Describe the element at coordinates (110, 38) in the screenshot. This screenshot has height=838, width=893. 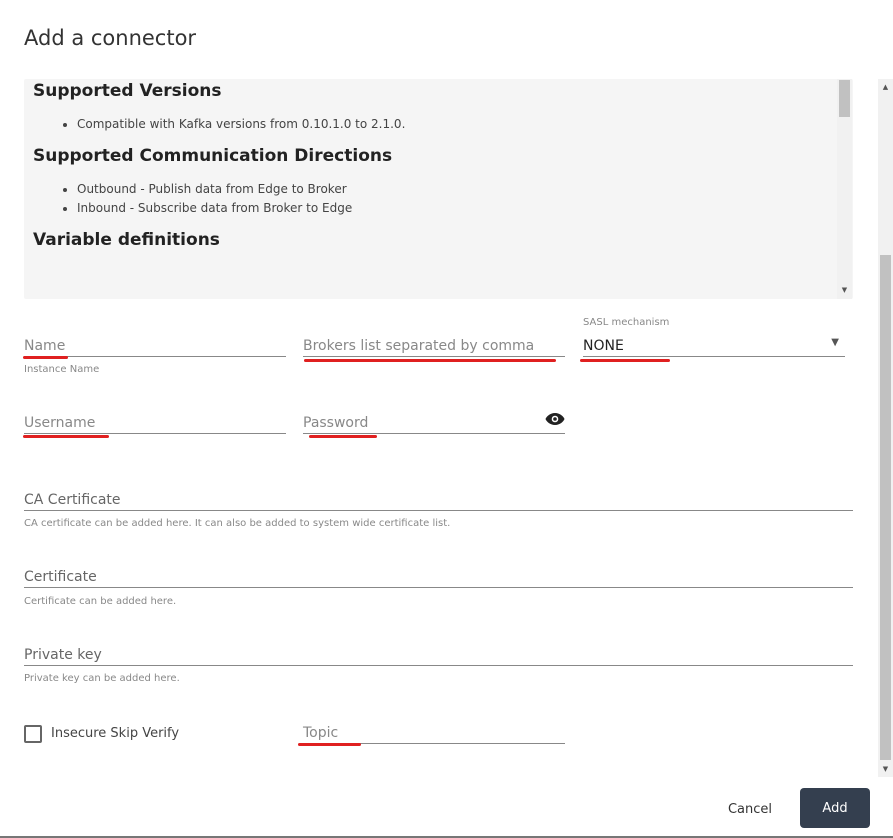
I see `dialog-title: Add a connector` at that location.